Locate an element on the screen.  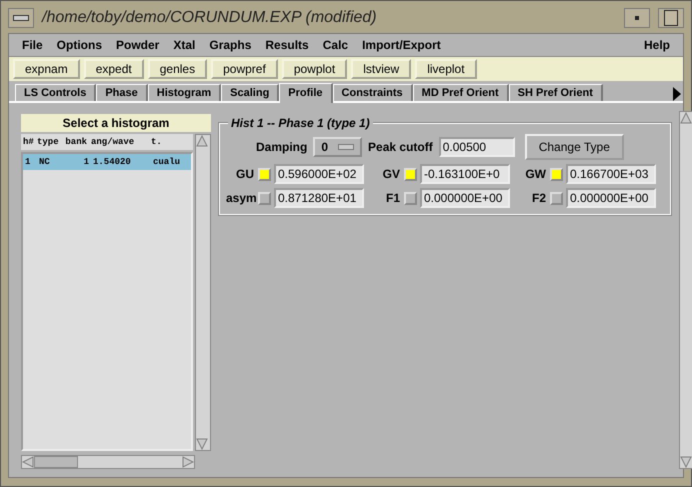
minimize-button is located at coordinates (637, 18).